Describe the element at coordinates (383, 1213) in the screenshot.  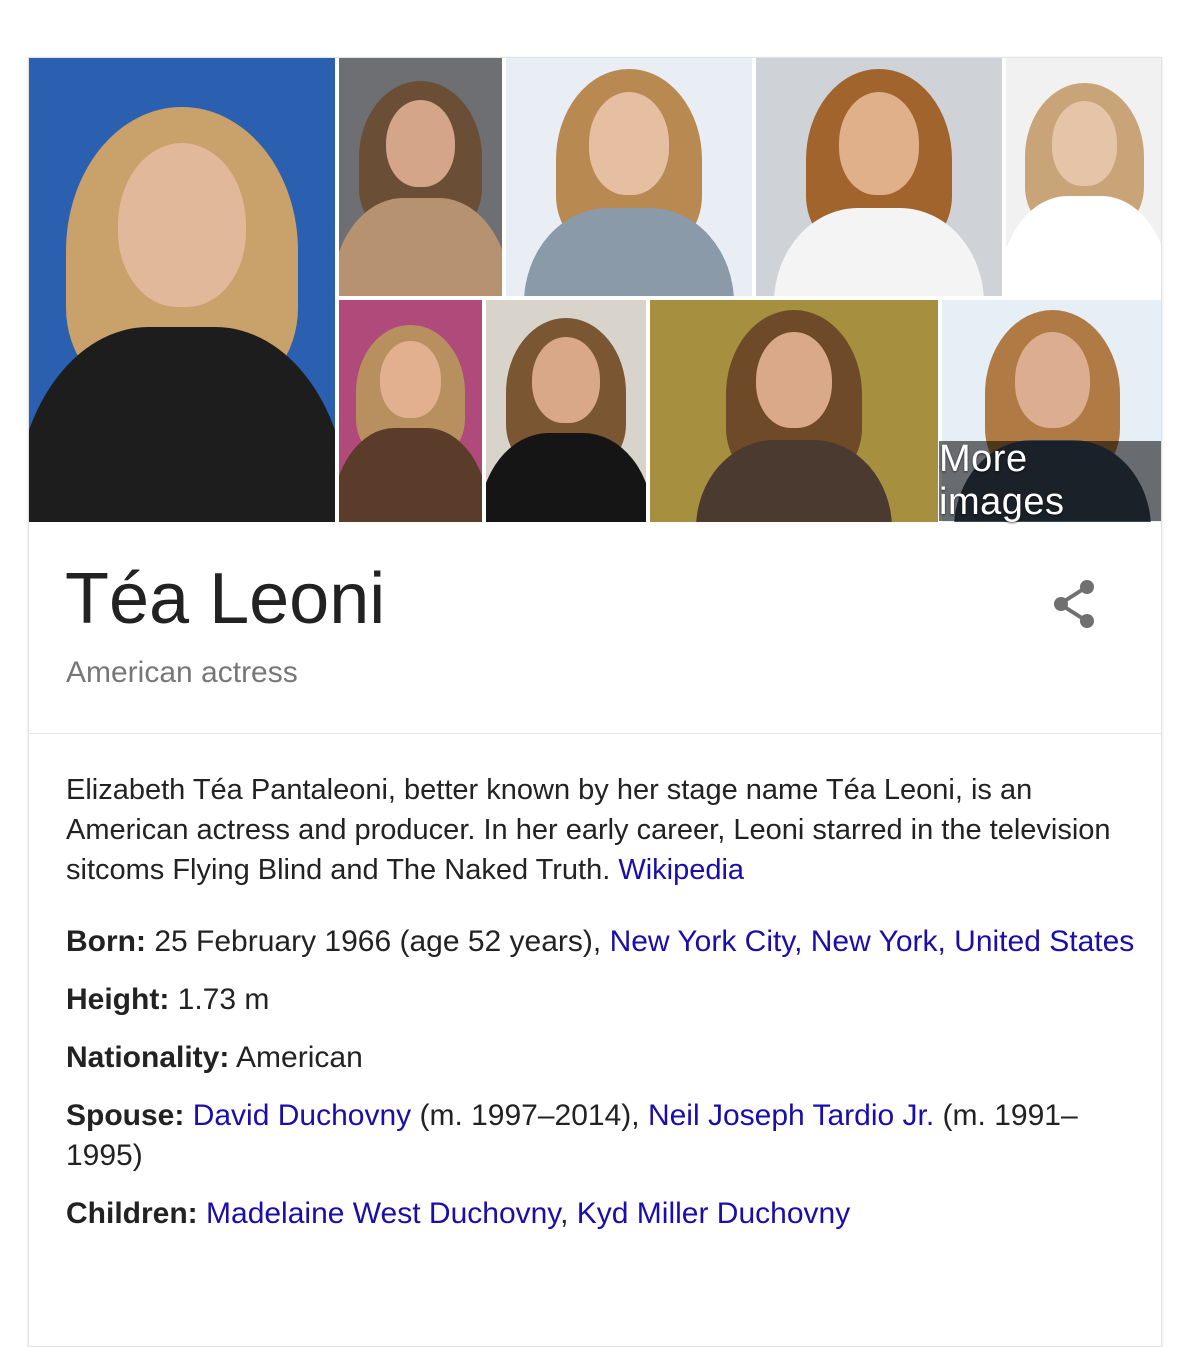
I see `child-link-1: Madelaine West Duchovny` at that location.